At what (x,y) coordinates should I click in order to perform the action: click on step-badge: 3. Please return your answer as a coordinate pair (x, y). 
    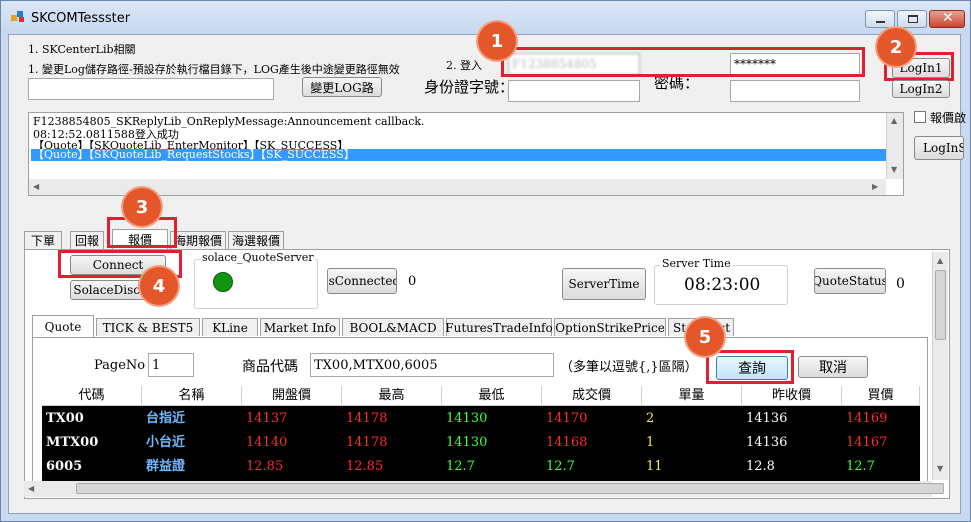
    Looking at the image, I should click on (142, 207).